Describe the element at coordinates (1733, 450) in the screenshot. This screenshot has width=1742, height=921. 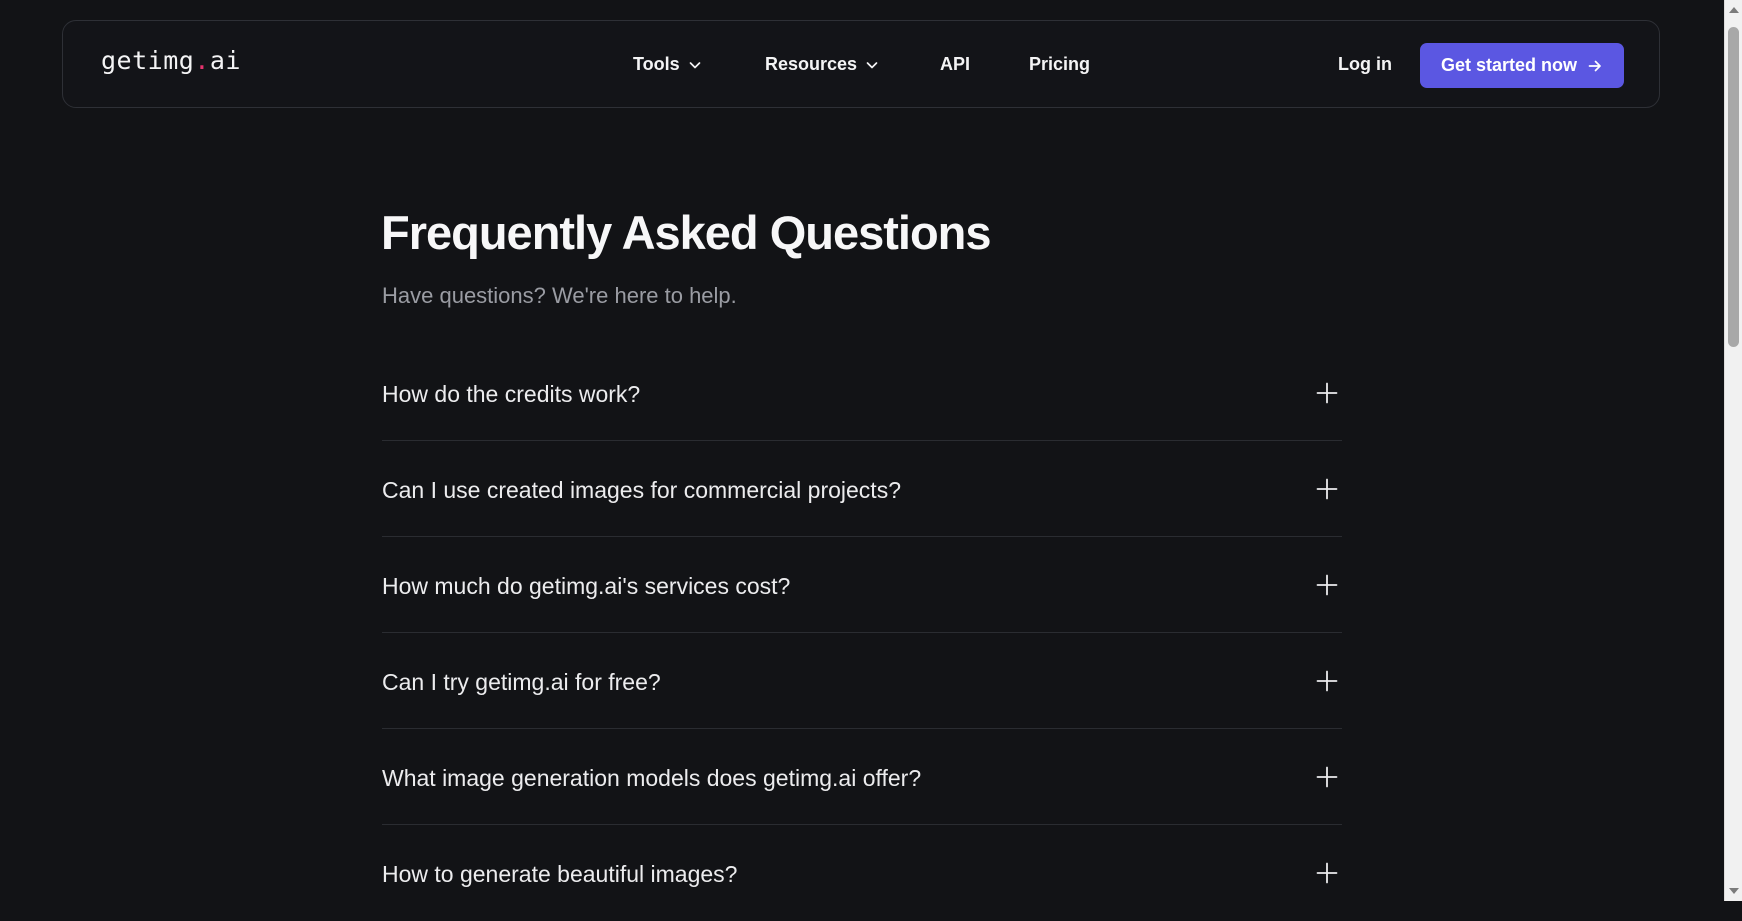
I see `vertical-scrollbar` at that location.